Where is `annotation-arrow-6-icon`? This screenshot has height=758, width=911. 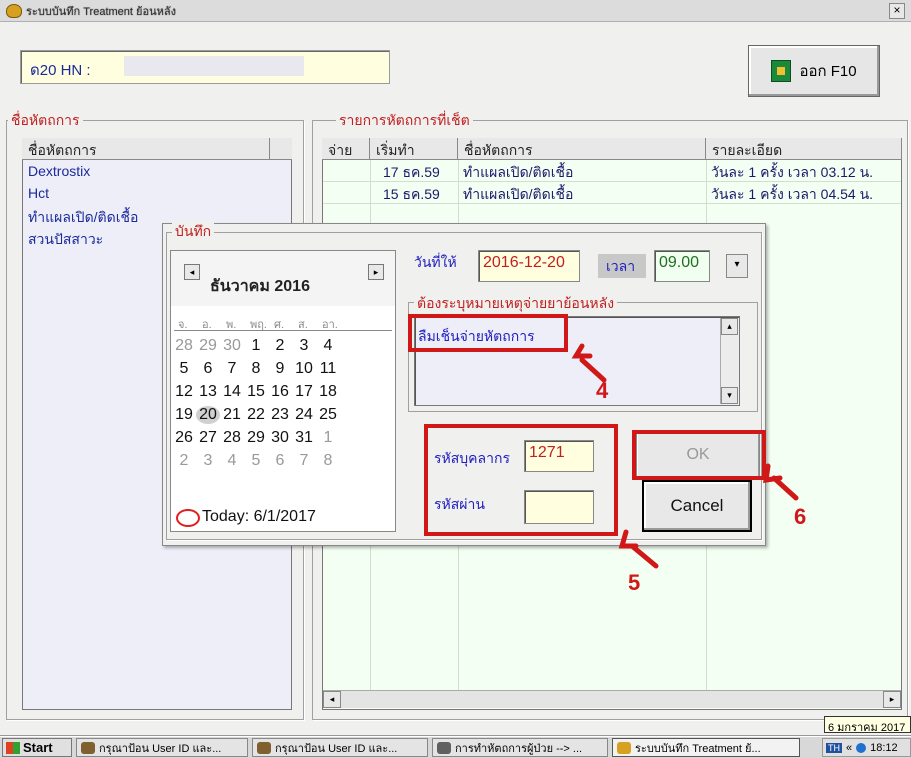 annotation-arrow-6-icon is located at coordinates (785, 488).